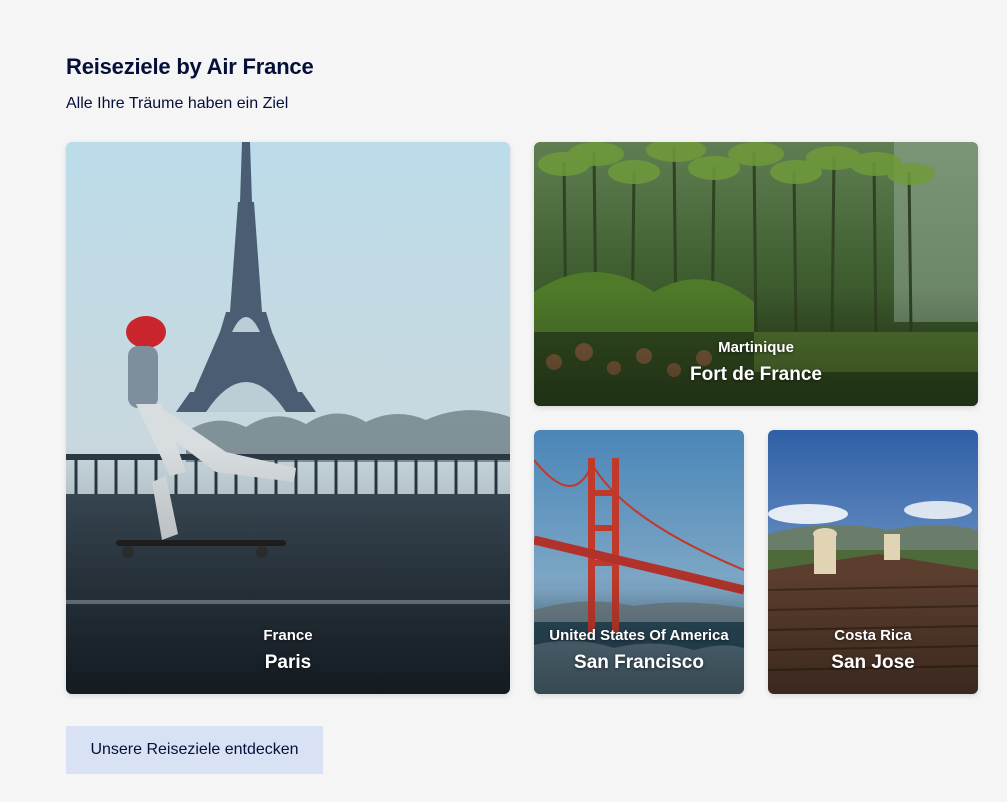 The image size is (1007, 802). I want to click on destination-caption: Costa Rica San Jose, so click(873, 651).